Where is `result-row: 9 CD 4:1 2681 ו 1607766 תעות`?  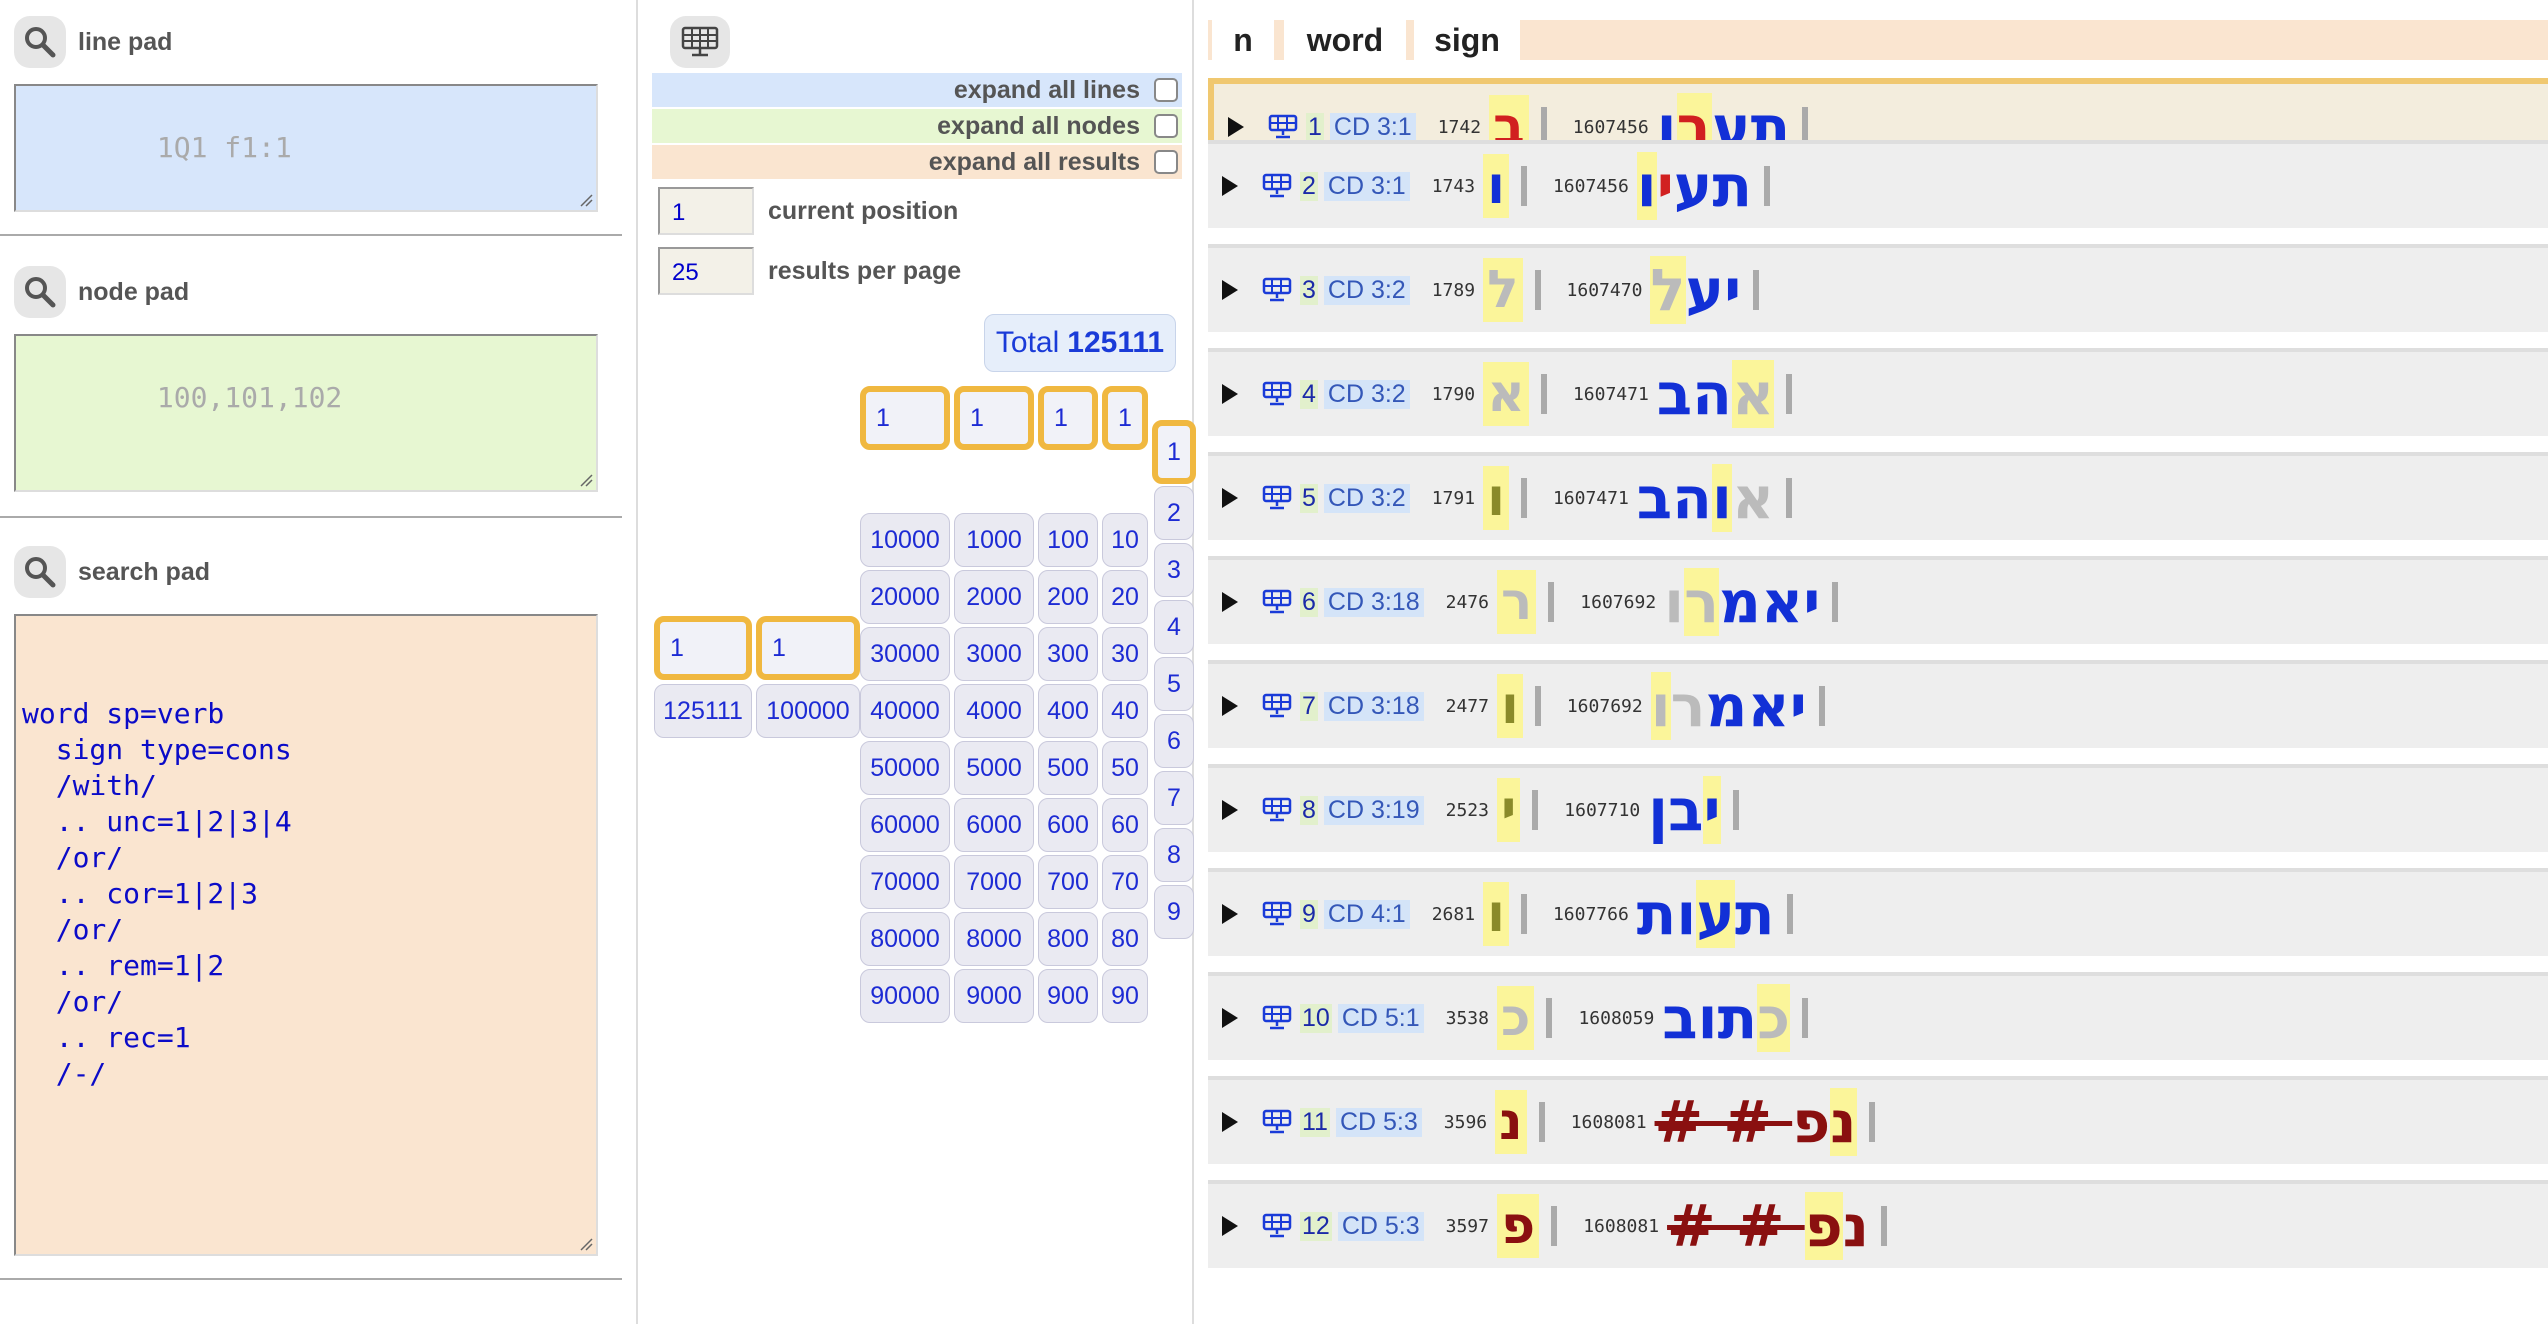
result-row: 9 CD 4:1 2681 ו 1607766 תעות is located at coordinates (1878, 912).